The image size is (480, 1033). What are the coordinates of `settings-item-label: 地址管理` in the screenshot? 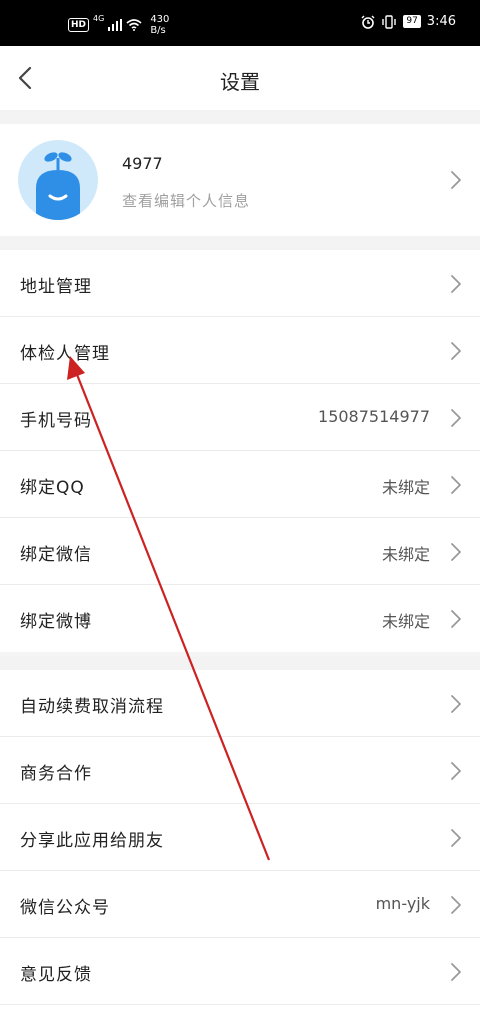 It's located at (56, 287).